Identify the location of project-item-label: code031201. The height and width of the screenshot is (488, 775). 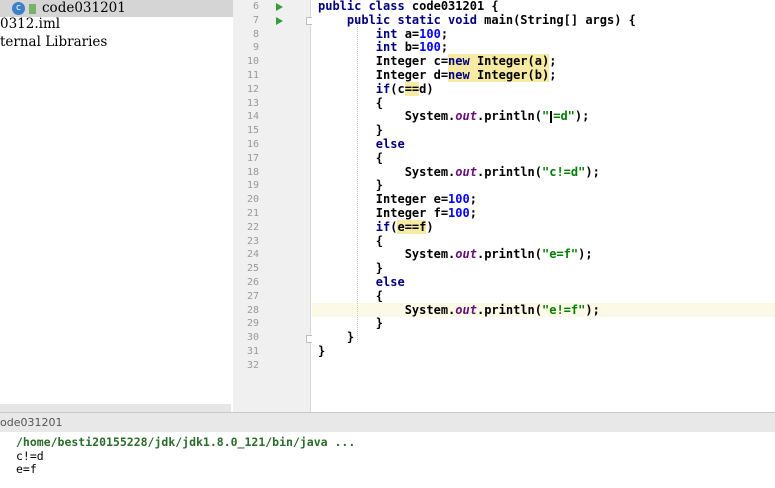
(84, 8).